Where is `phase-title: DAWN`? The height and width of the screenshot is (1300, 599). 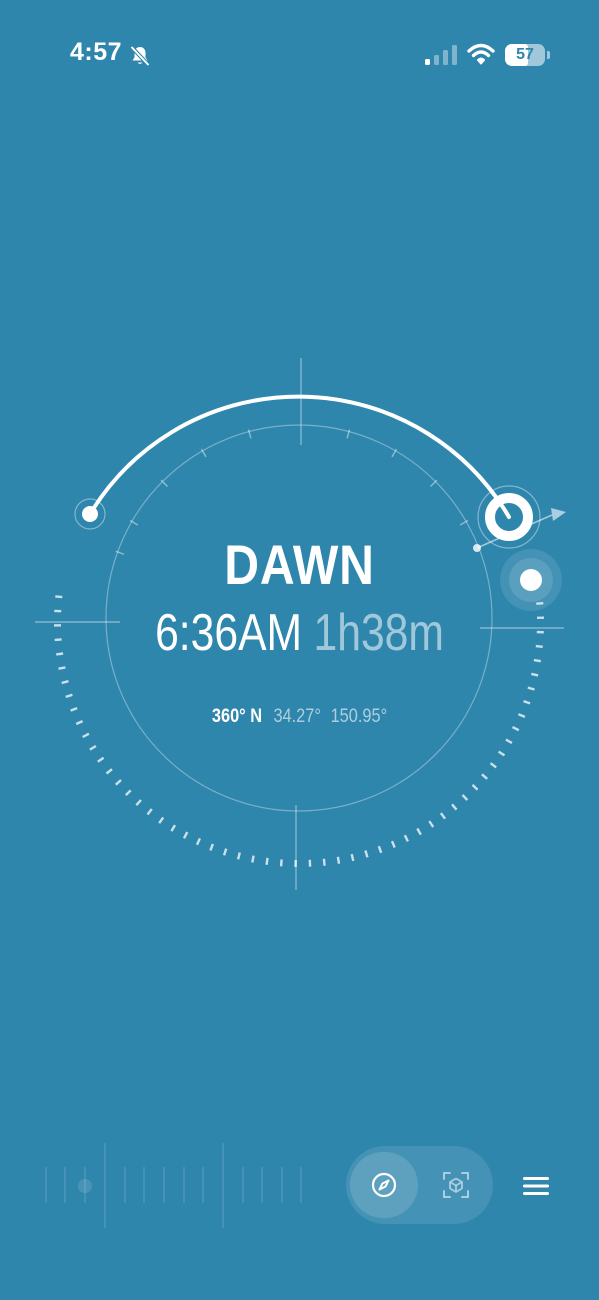 phase-title: DAWN is located at coordinates (299, 564).